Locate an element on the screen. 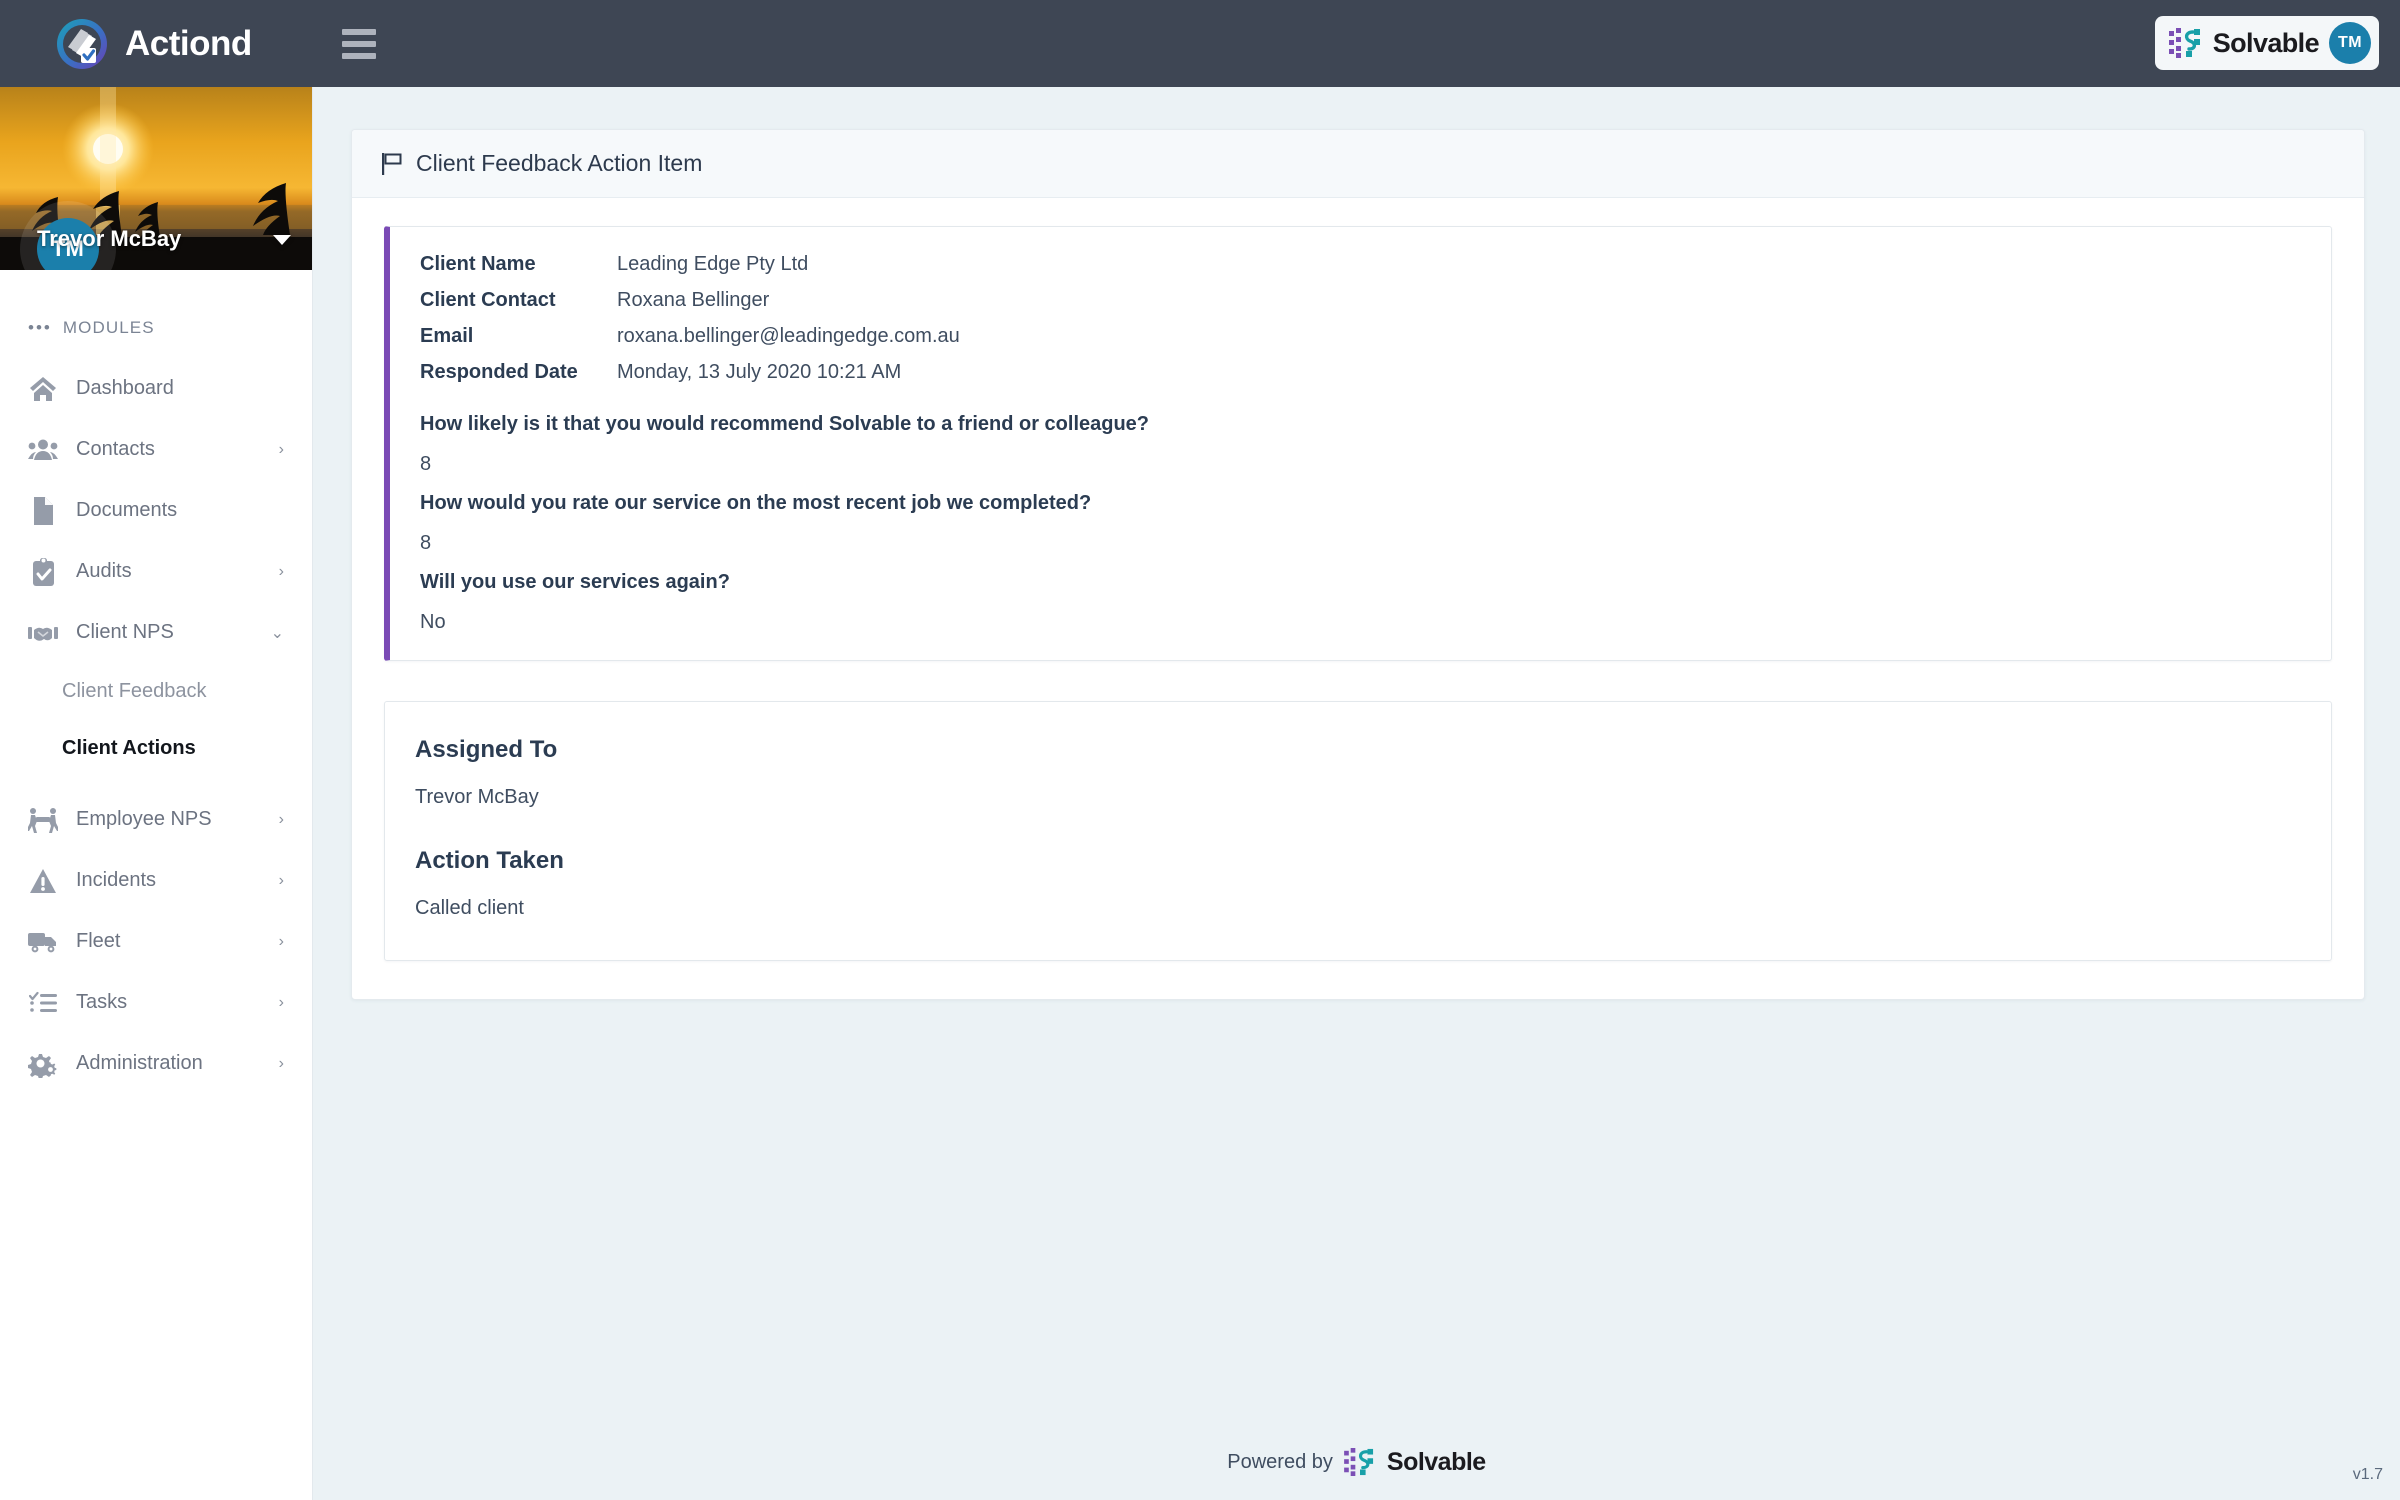 The height and width of the screenshot is (1500, 2400). truck-icon is located at coordinates (43, 942).